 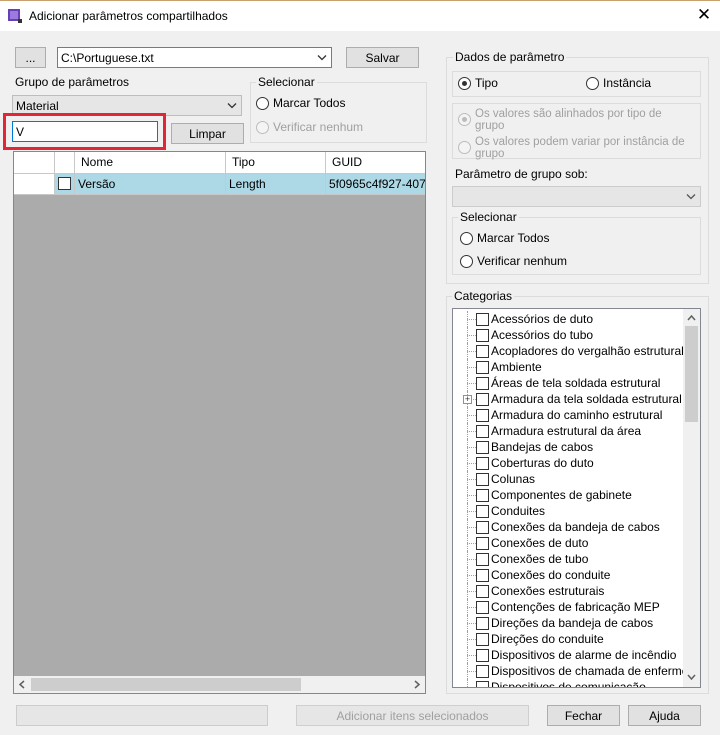 I want to click on column-header-type: Tipo, so click(x=276, y=162).